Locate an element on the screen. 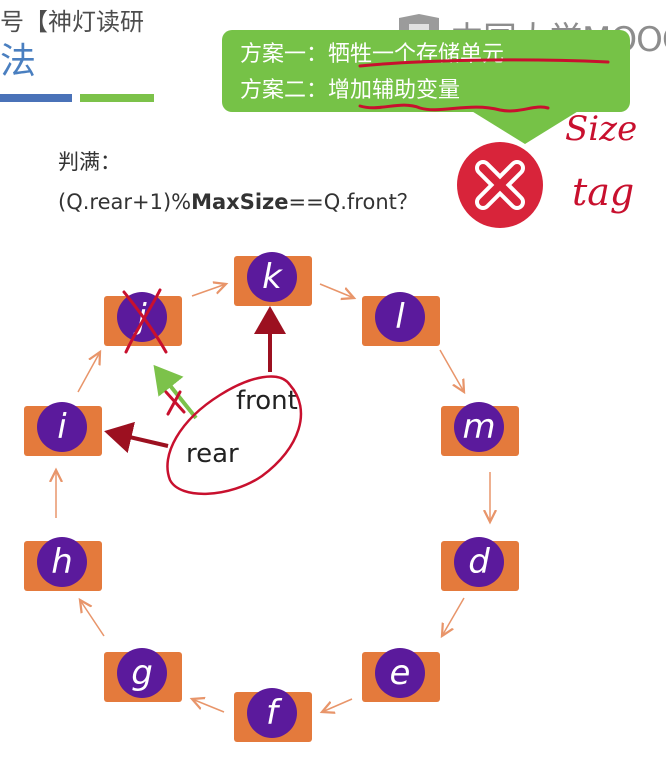  node-letter: f is located at coordinates (272, 713).